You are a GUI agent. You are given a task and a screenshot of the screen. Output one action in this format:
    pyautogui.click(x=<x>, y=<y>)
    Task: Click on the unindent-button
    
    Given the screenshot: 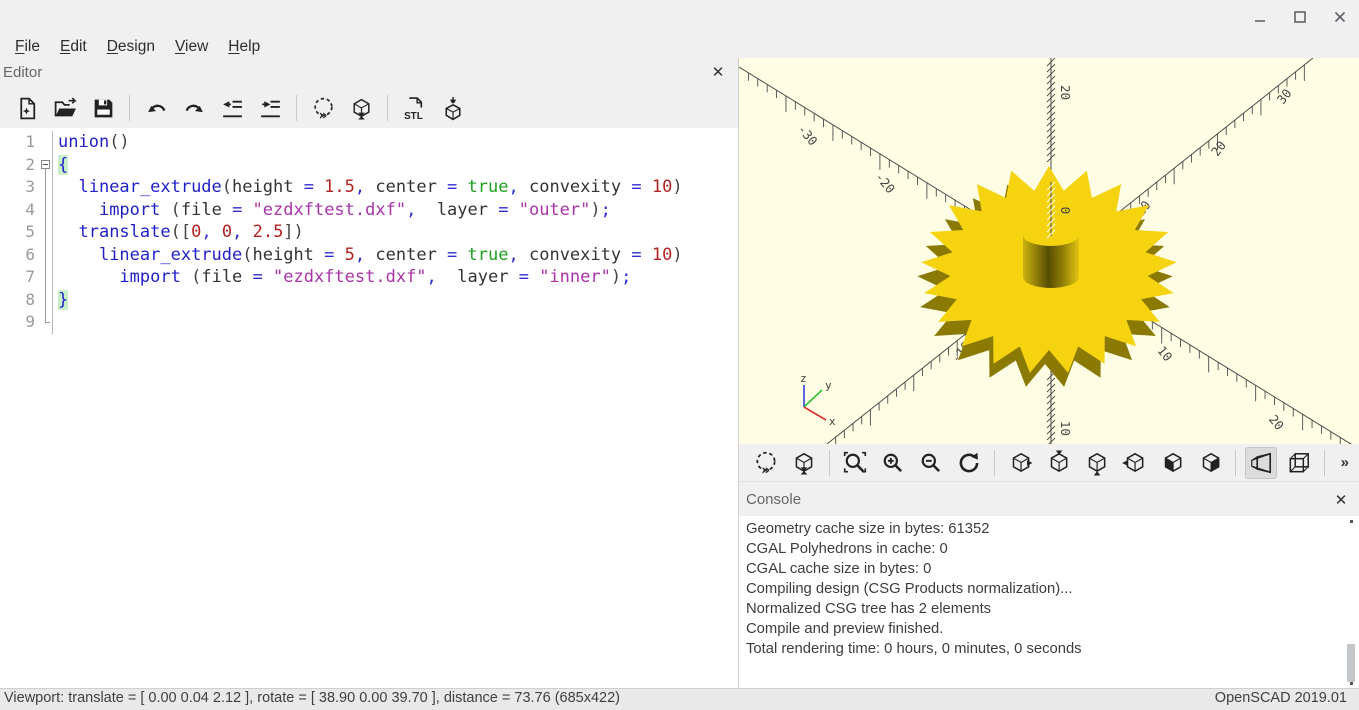 What is the action you would take?
    pyautogui.click(x=232, y=108)
    